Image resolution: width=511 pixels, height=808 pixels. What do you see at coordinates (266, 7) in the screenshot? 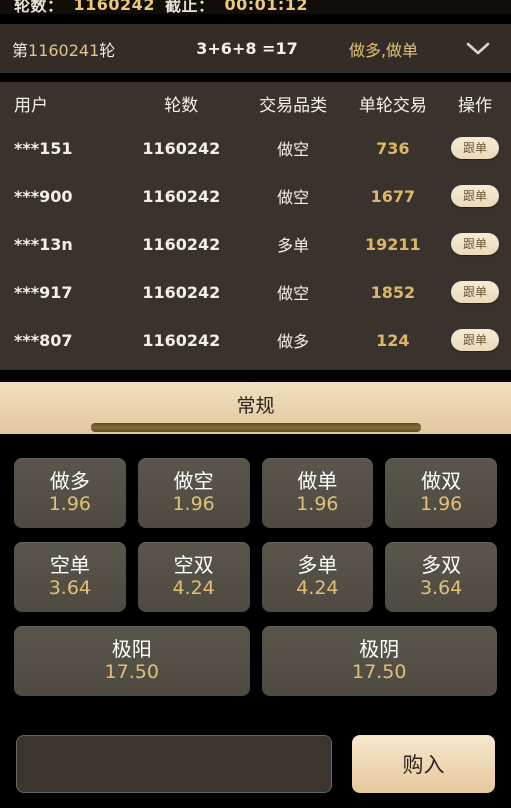
I see `deadline-timer: 00:01:12` at bounding box center [266, 7].